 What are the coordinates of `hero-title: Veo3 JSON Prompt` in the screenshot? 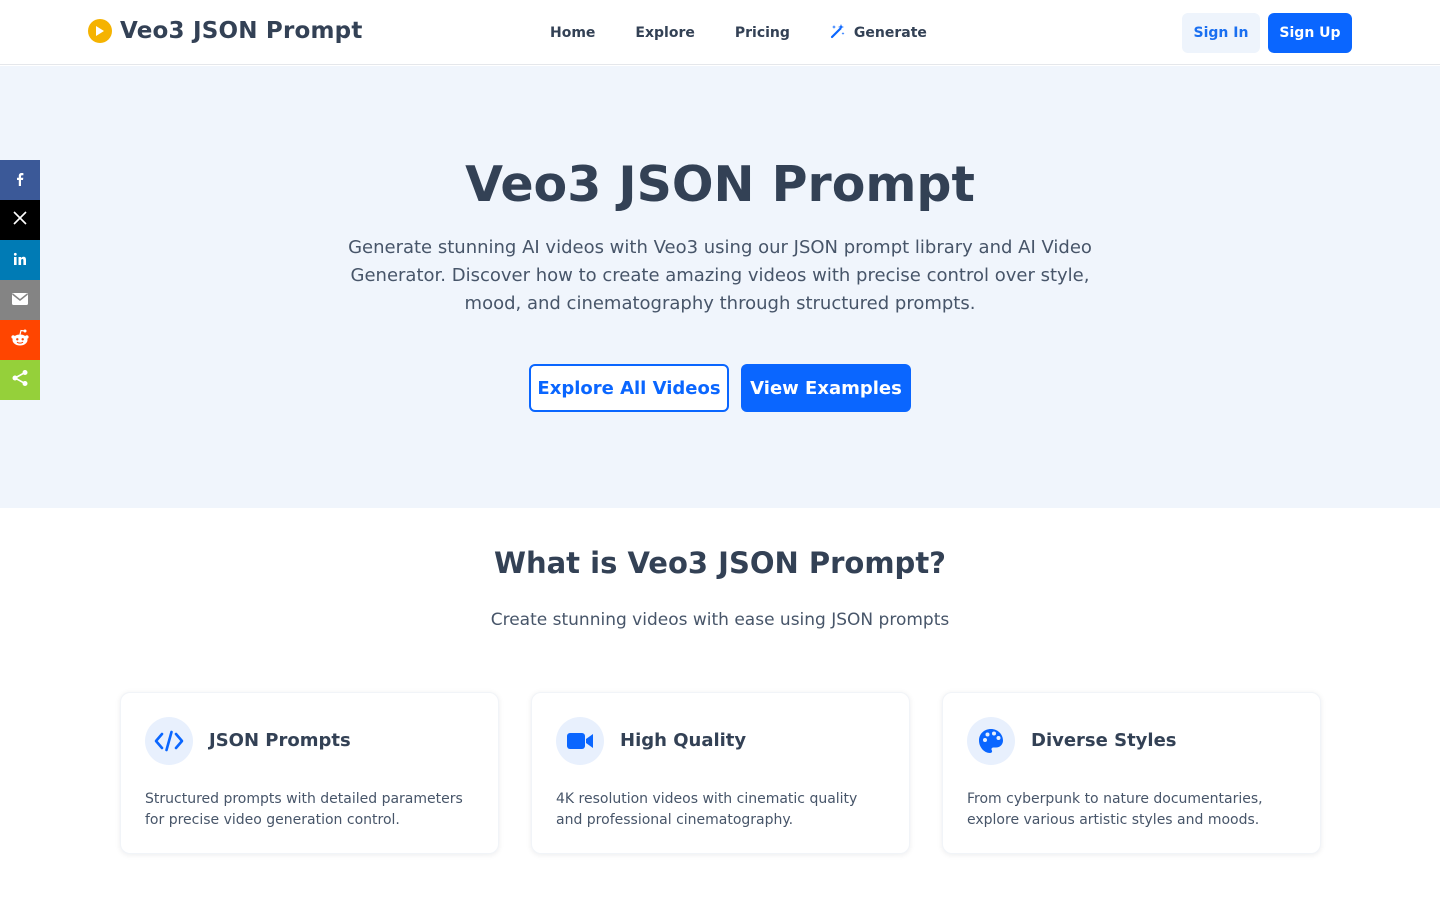 It's located at (720, 184).